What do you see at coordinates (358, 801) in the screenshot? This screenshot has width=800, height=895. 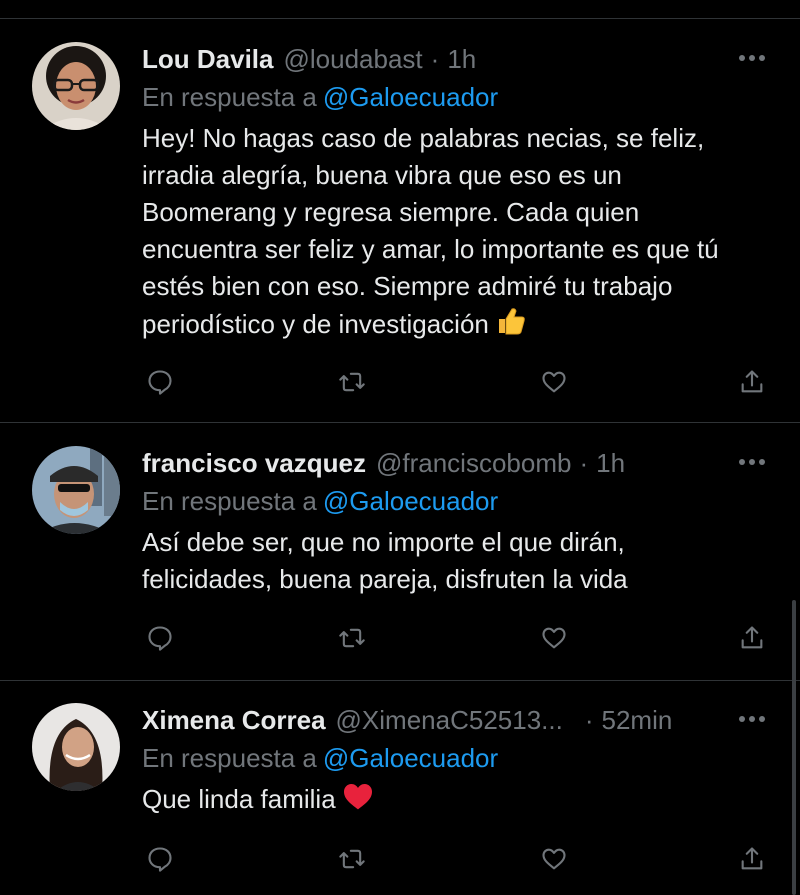 I see `red-heart-icon` at bounding box center [358, 801].